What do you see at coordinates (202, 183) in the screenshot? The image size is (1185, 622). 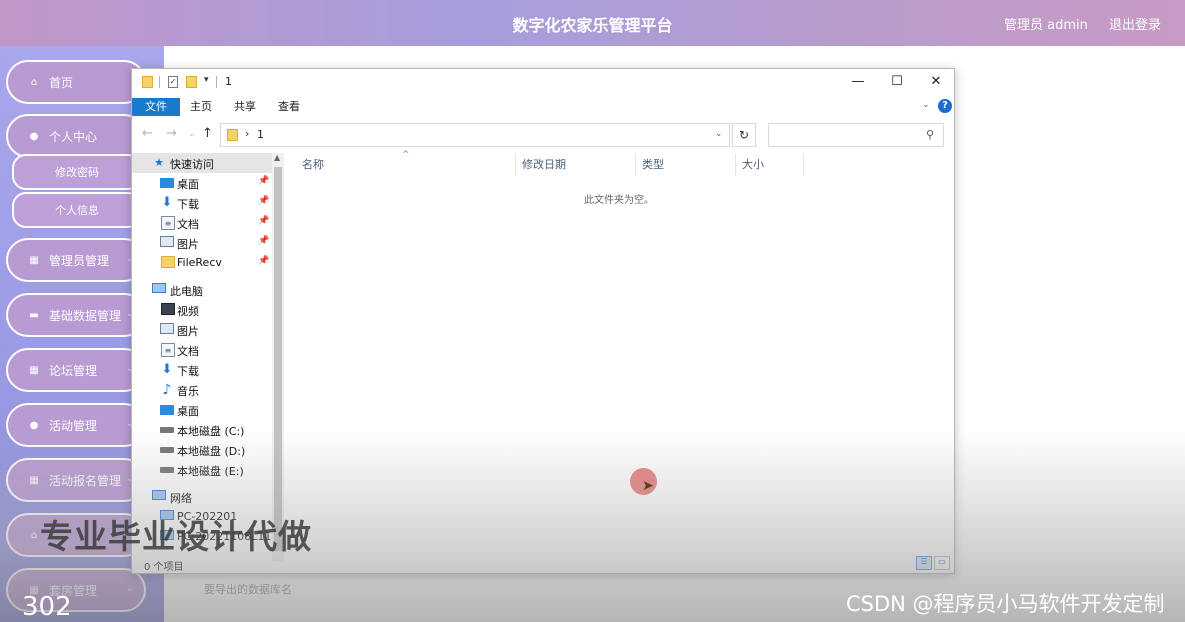 I see `nav-desktop: 桌面 📌` at bounding box center [202, 183].